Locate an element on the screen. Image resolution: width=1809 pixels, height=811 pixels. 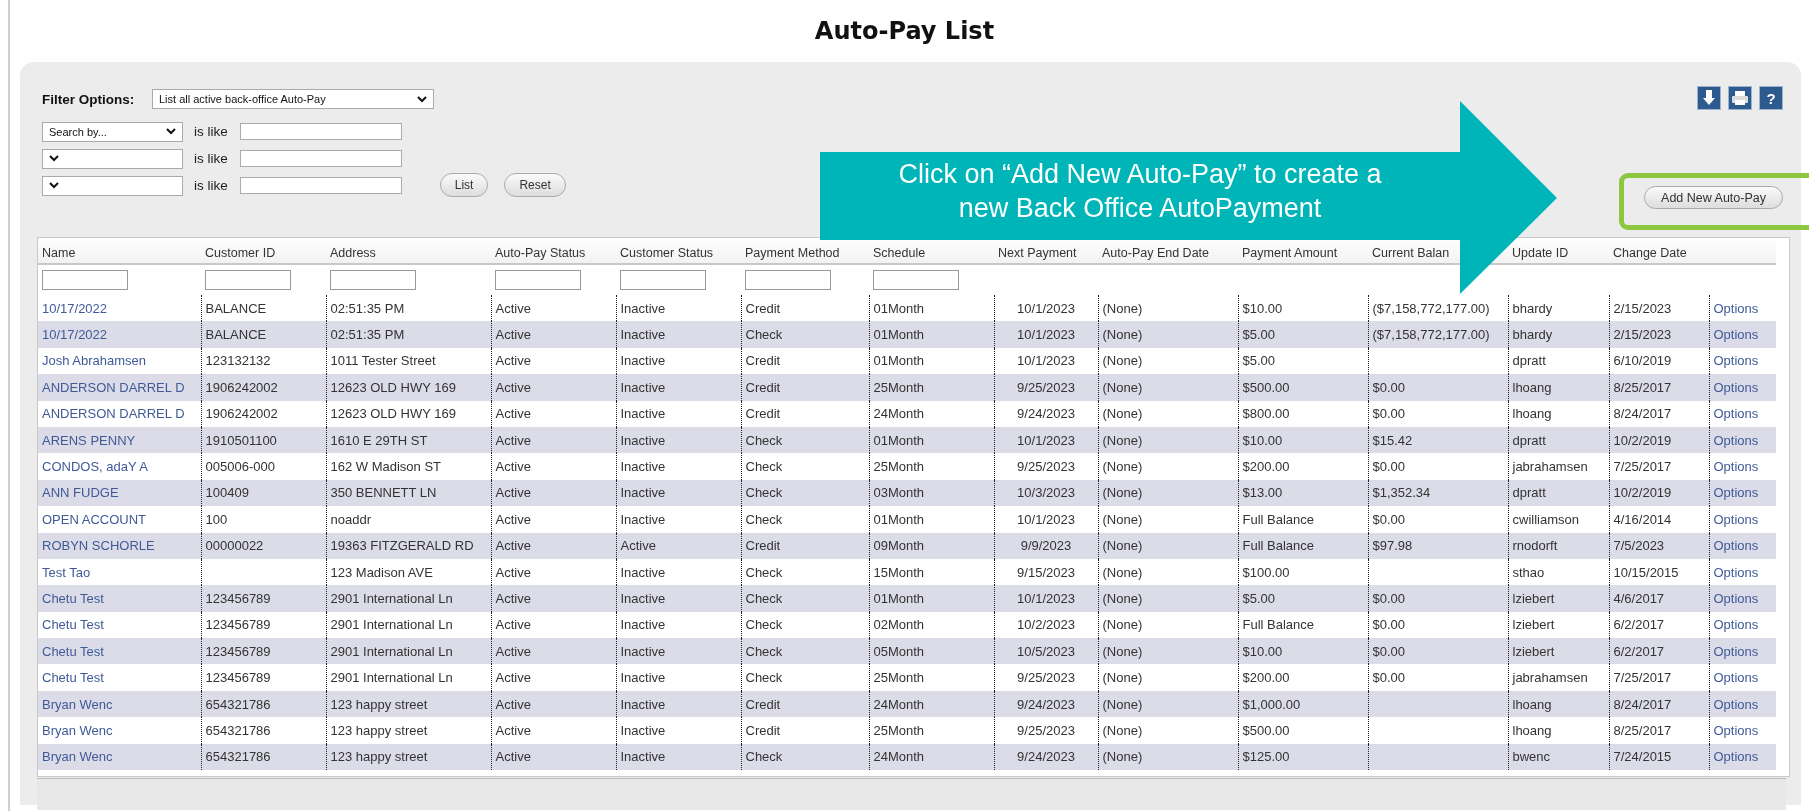
callout-text: Click on “Add New Auto-Pay” to create a new Back Office AutoPayment is located at coordinates (1140, 191).